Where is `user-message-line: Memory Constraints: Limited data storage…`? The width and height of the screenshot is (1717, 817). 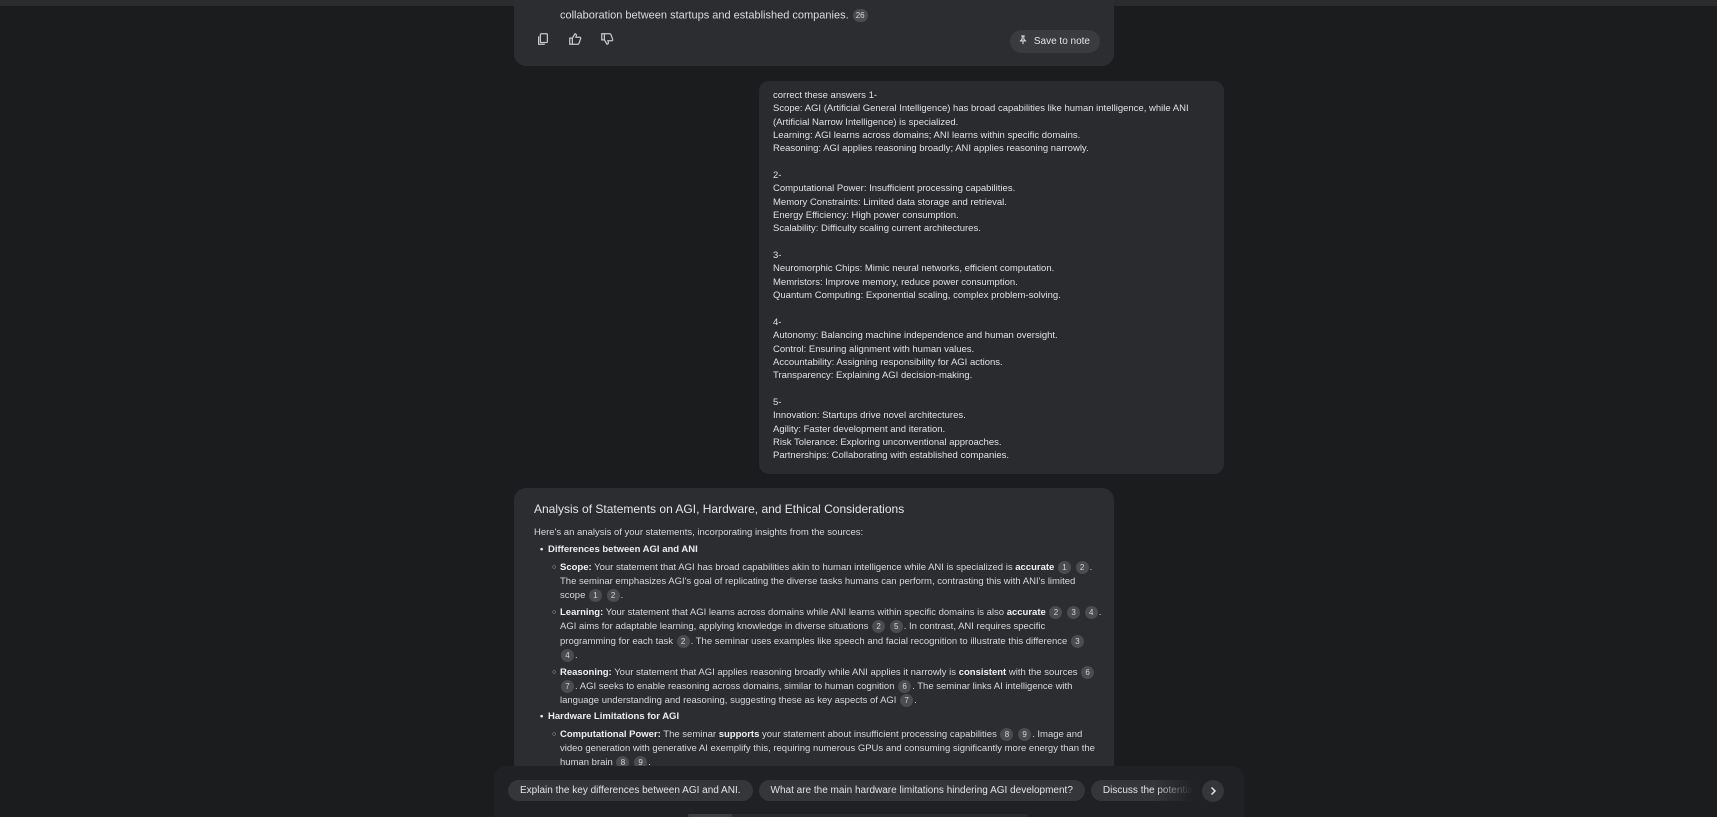
user-message-line: Memory Constraints: Limited data storage… is located at coordinates (890, 202).